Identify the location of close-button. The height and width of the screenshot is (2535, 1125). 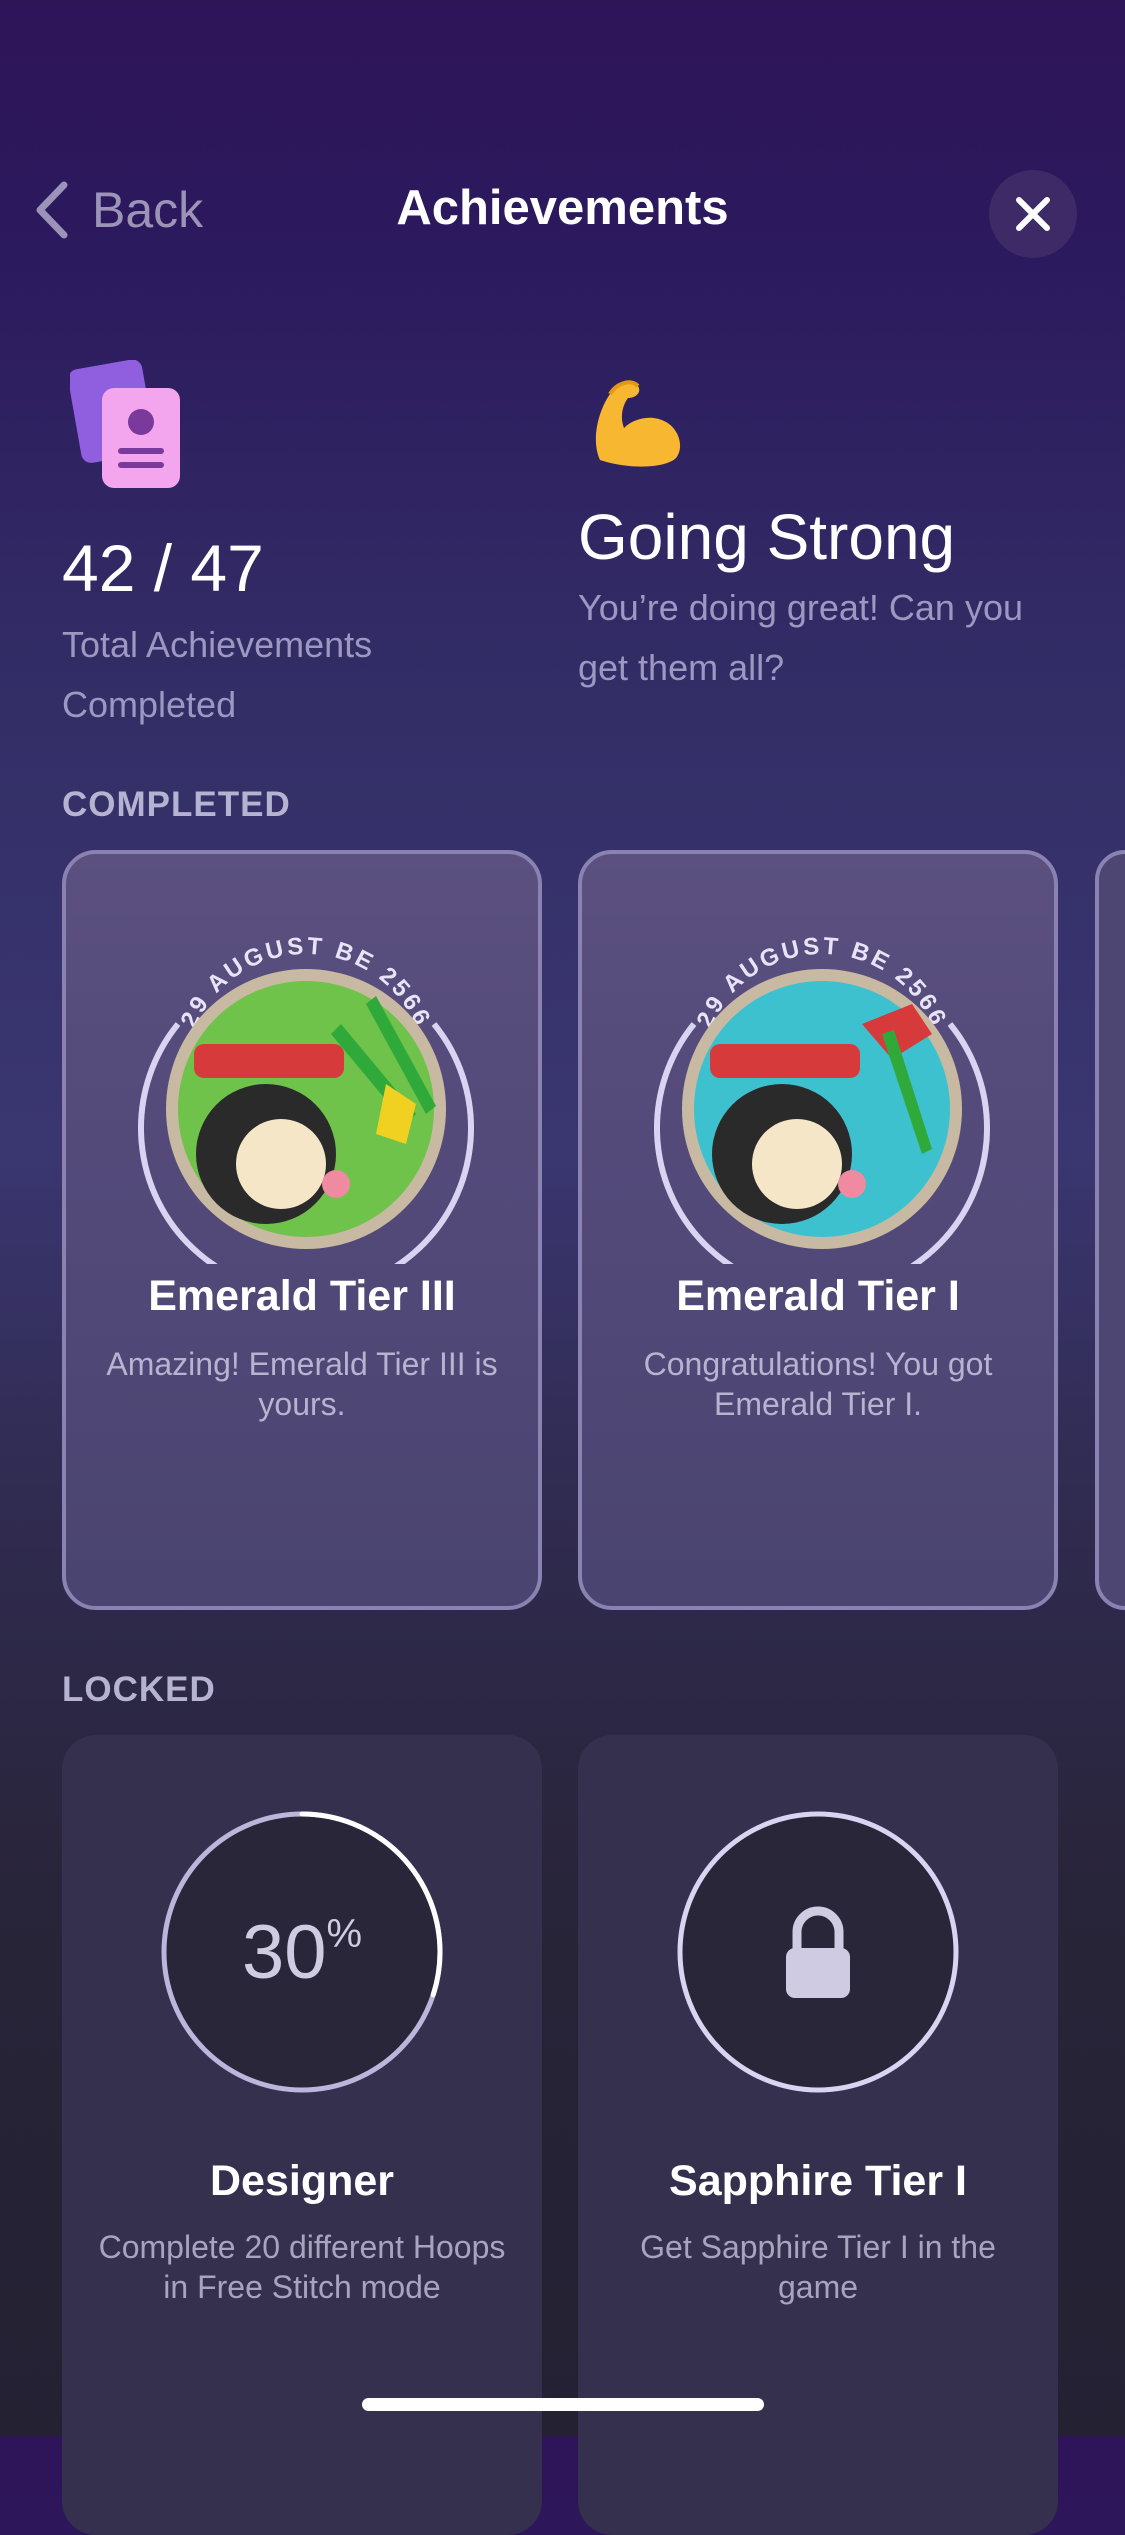
(1033, 214).